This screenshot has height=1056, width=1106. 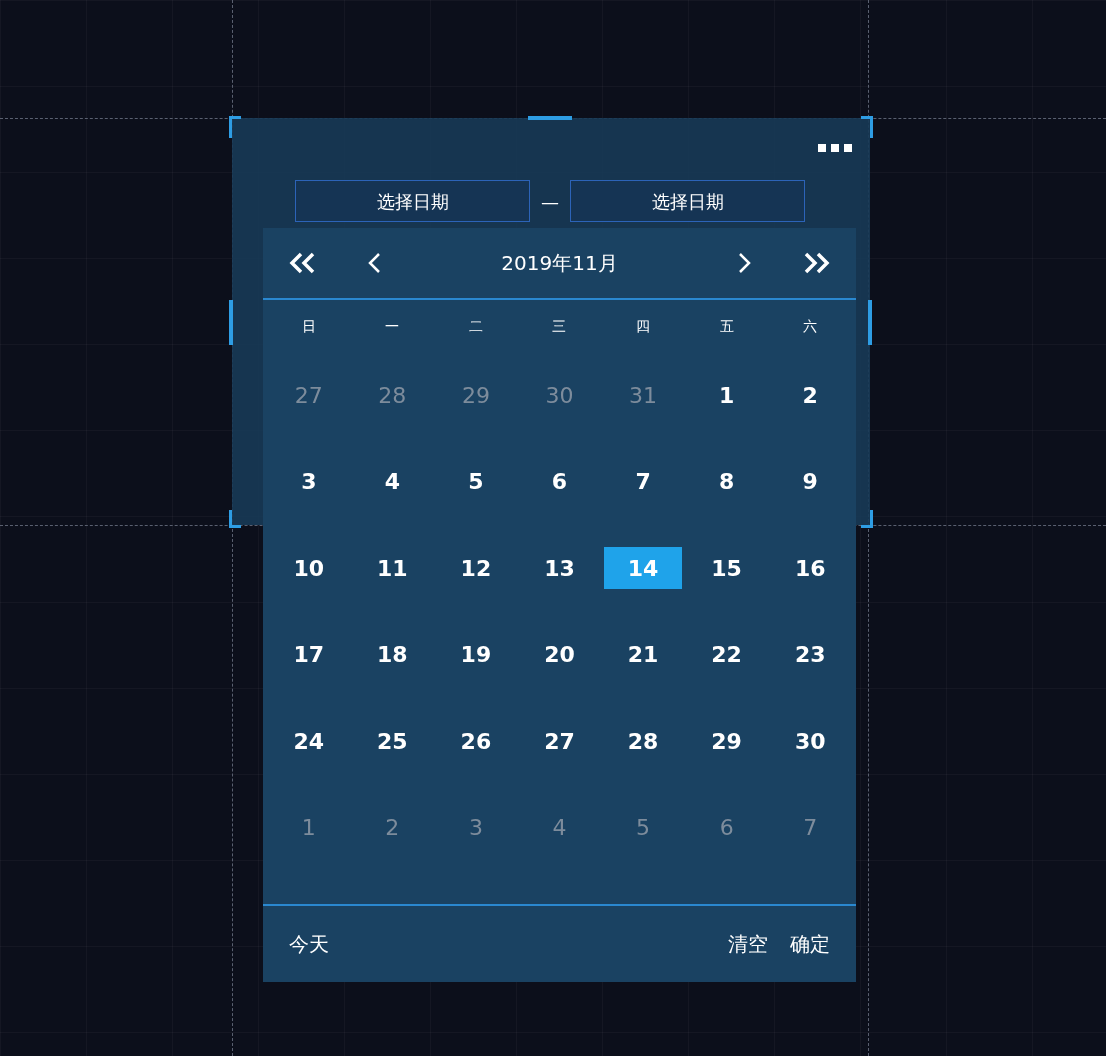 I want to click on day-cell: 28, so click(x=643, y=741).